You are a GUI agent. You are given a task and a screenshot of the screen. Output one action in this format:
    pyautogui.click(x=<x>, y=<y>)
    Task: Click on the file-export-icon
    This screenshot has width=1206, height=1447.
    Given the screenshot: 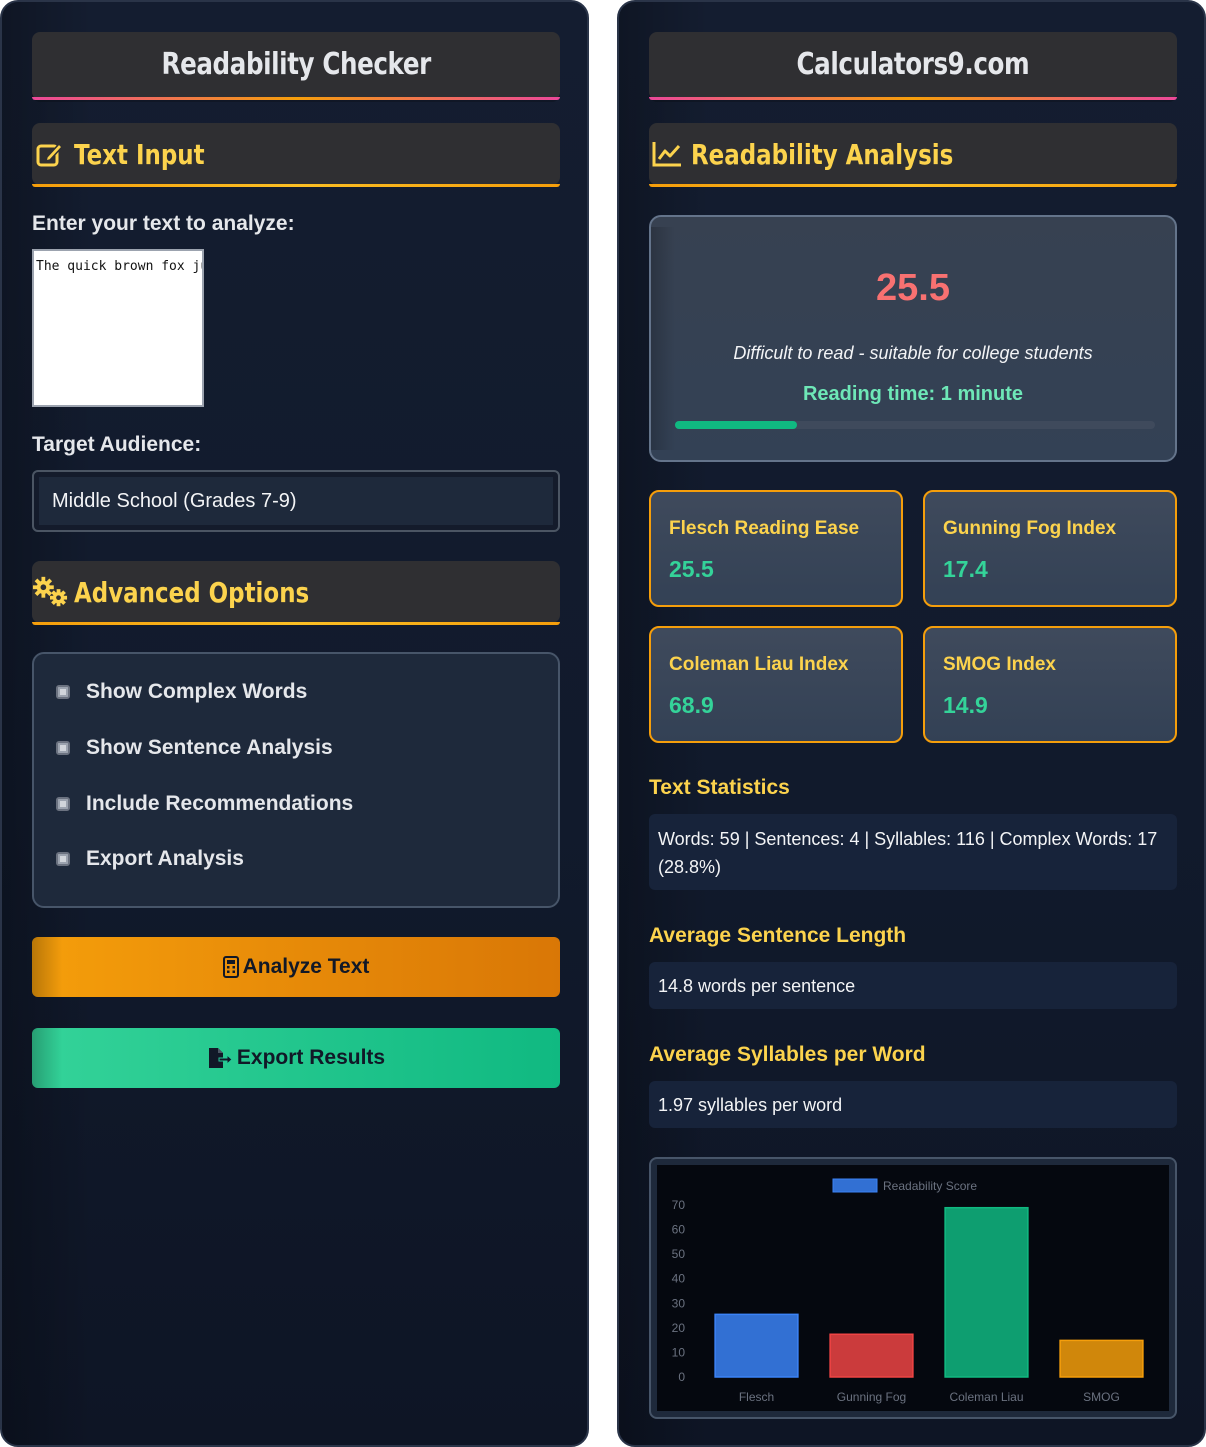 What is the action you would take?
    pyautogui.click(x=220, y=1058)
    